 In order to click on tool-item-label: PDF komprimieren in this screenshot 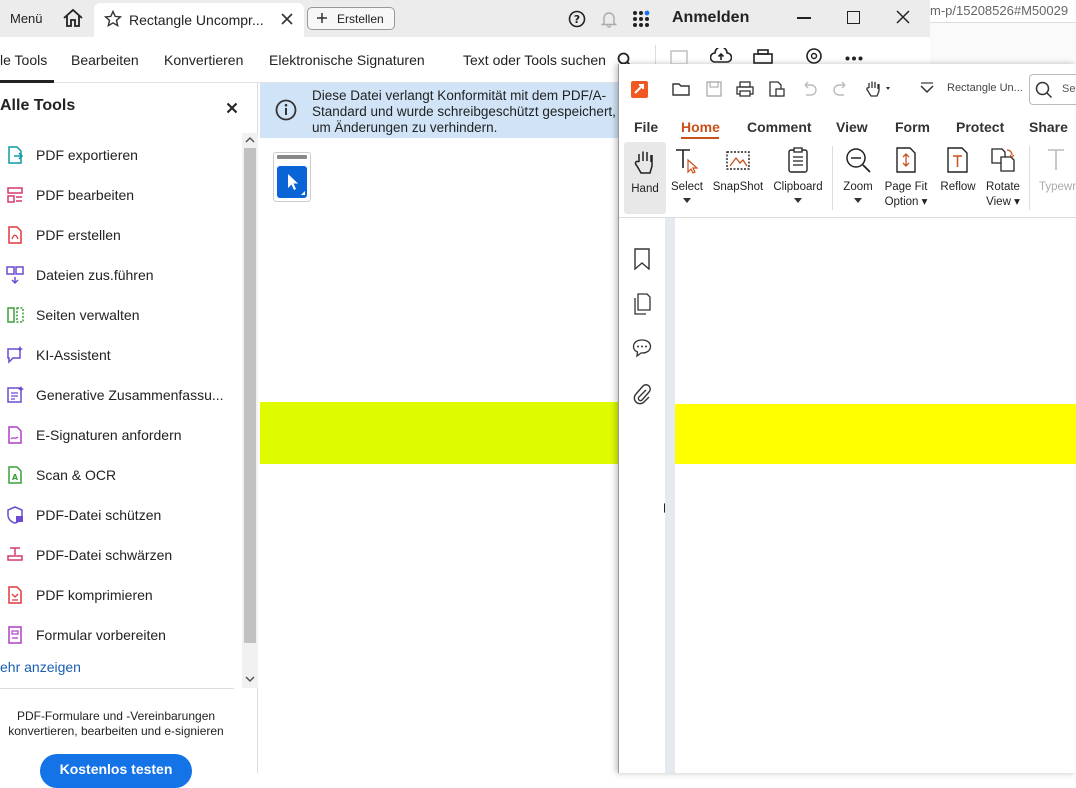, I will do `click(94, 595)`.